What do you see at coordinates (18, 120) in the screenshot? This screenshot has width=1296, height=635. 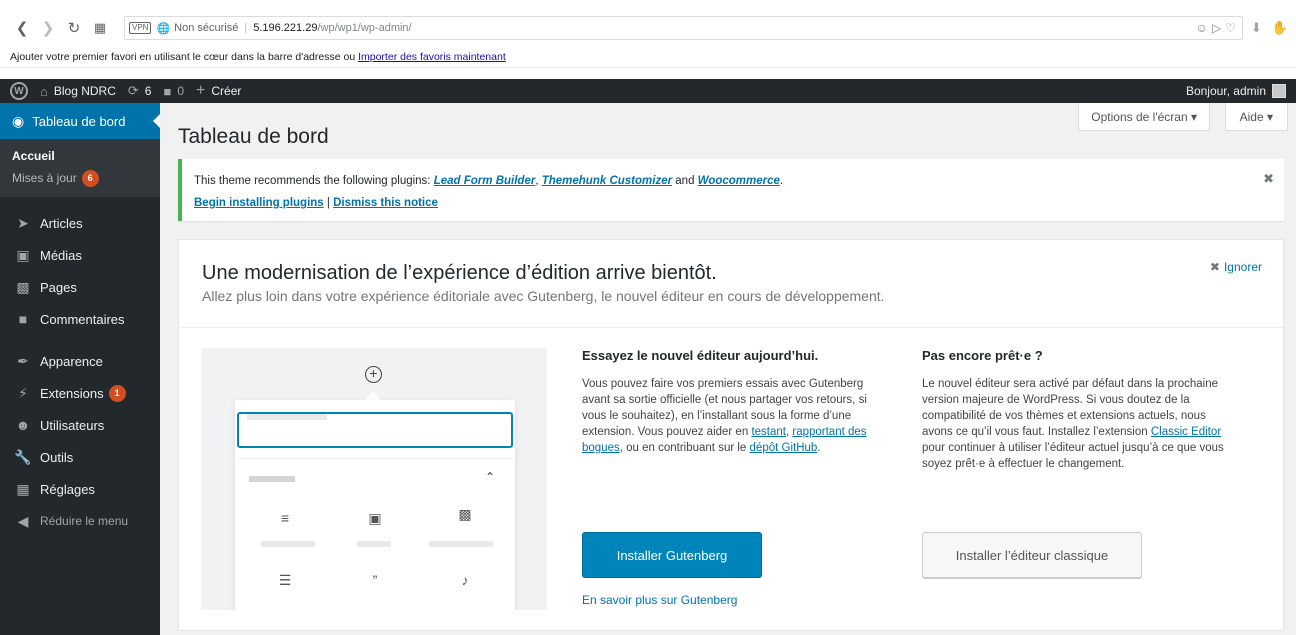 I see `dashboard-icon: ◉` at bounding box center [18, 120].